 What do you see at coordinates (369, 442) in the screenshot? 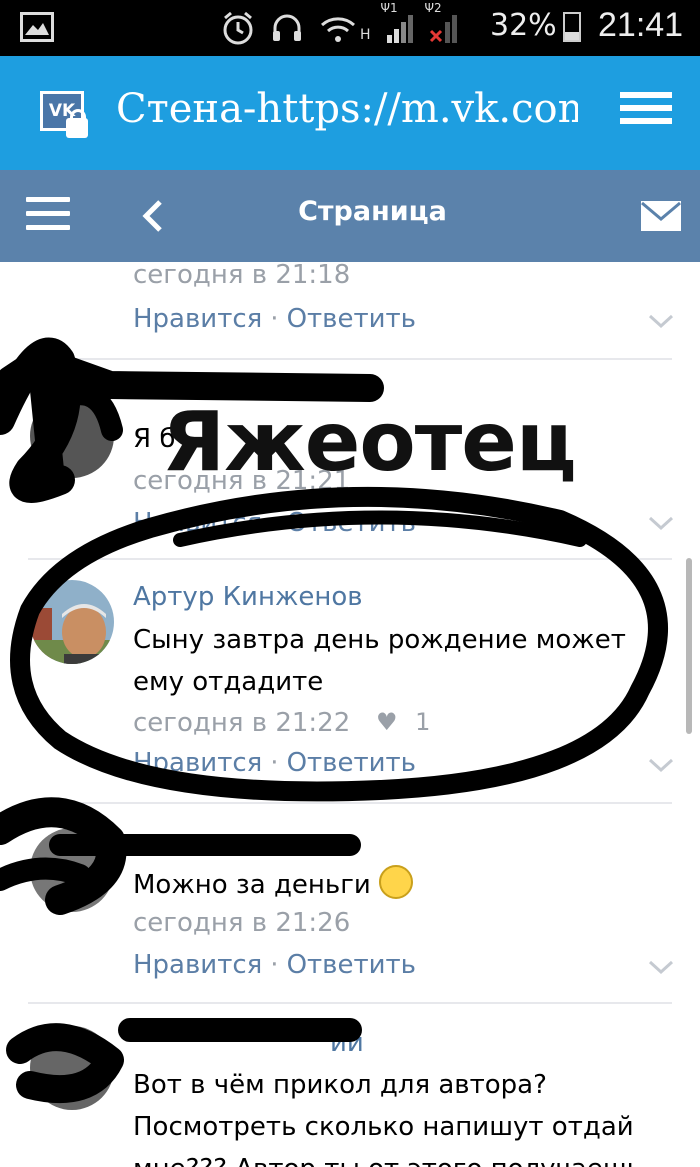
I see `overlay-caption: Яжеотец` at bounding box center [369, 442].